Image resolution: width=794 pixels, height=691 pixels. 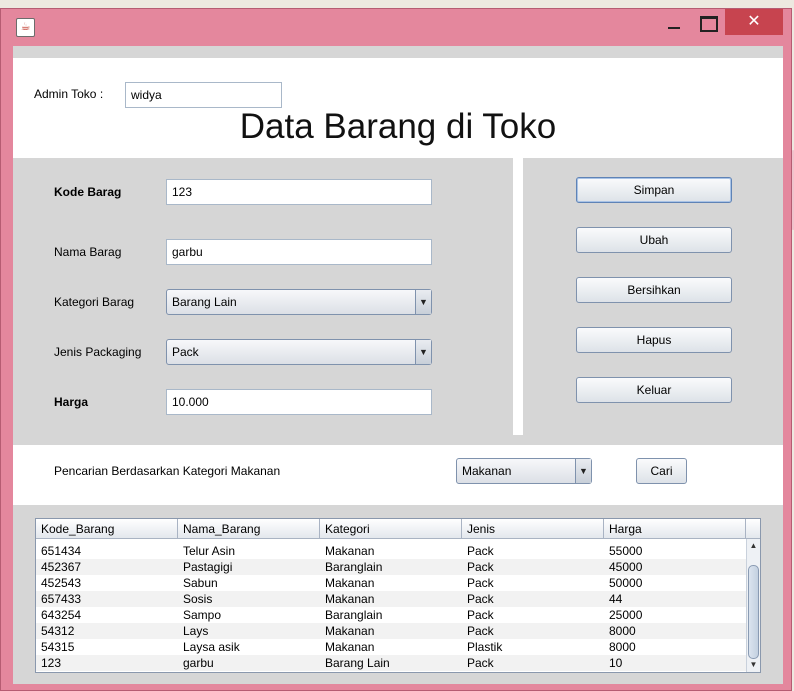 What do you see at coordinates (396, 27) in the screenshot?
I see `title-bar: ☕ ✕` at bounding box center [396, 27].